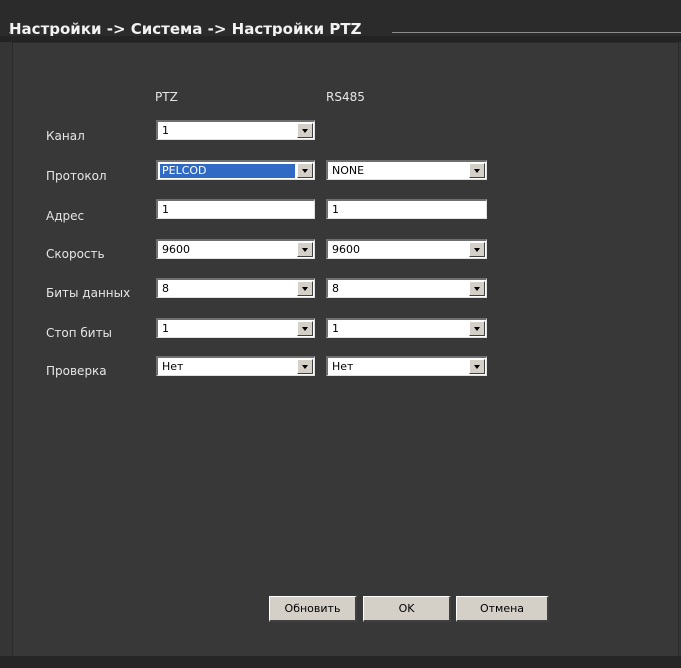 The width and height of the screenshot is (681, 668). Describe the element at coordinates (406, 170) in the screenshot. I see `protocol-rs485-select: NONE` at that location.